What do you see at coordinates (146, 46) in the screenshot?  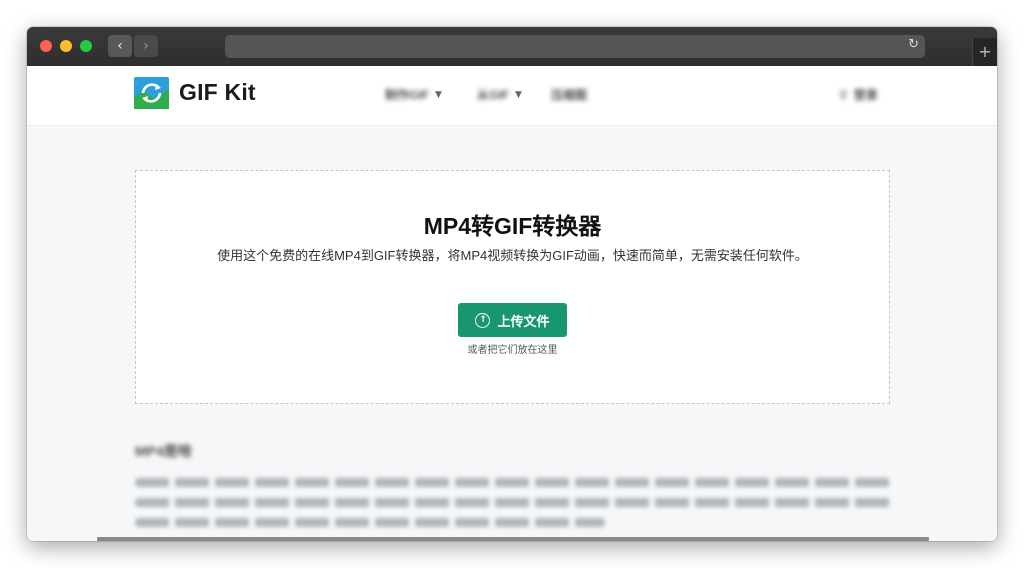 I see `forward-button: ›` at bounding box center [146, 46].